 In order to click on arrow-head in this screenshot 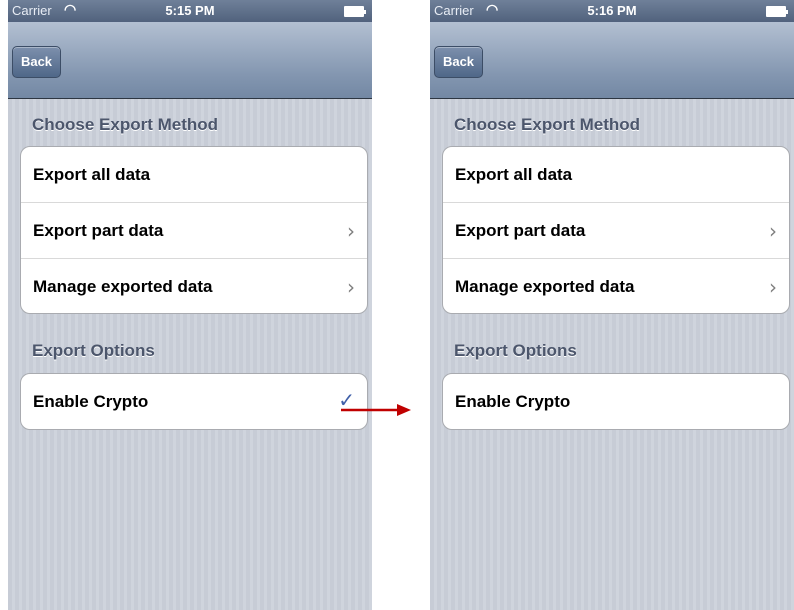, I will do `click(404, 410)`.